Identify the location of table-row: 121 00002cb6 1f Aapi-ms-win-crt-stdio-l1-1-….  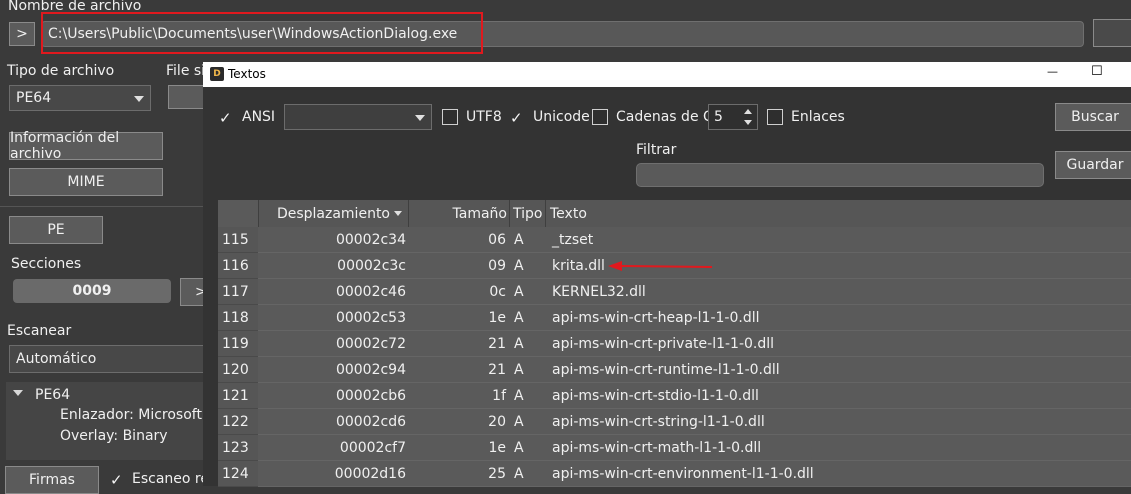
(674, 396).